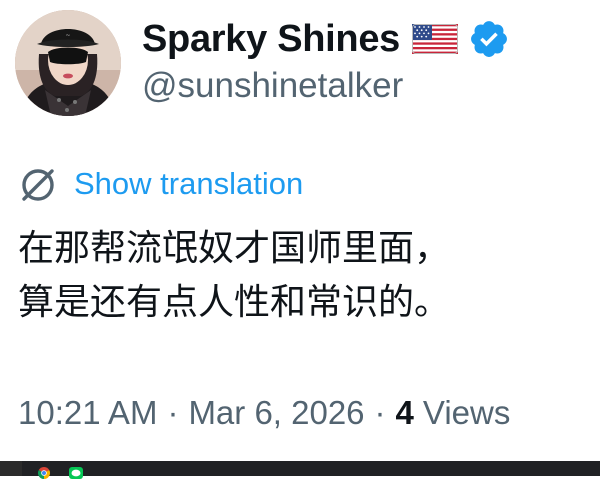 Image resolution: width=600 pixels, height=483 pixels. What do you see at coordinates (87, 413) in the screenshot?
I see `tweet-time: 10:21 AM` at bounding box center [87, 413].